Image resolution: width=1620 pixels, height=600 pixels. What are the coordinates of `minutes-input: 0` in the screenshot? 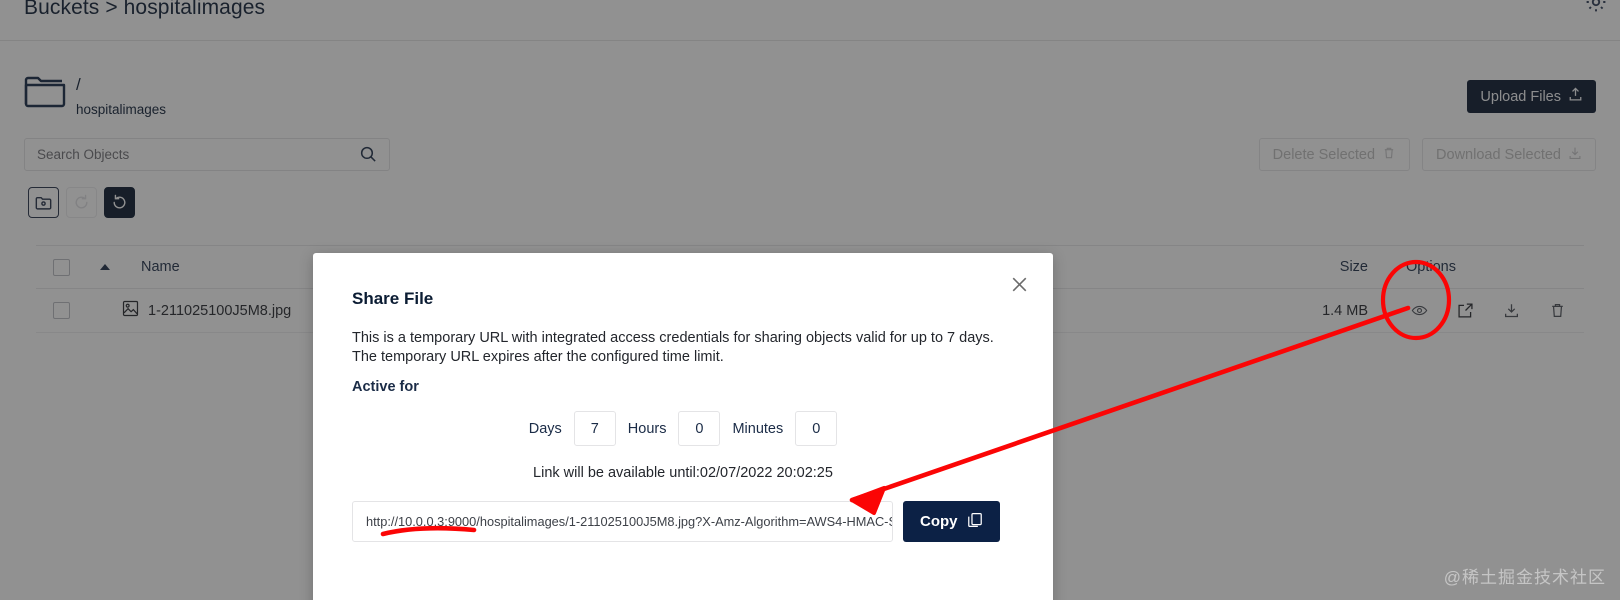 It's located at (816, 428).